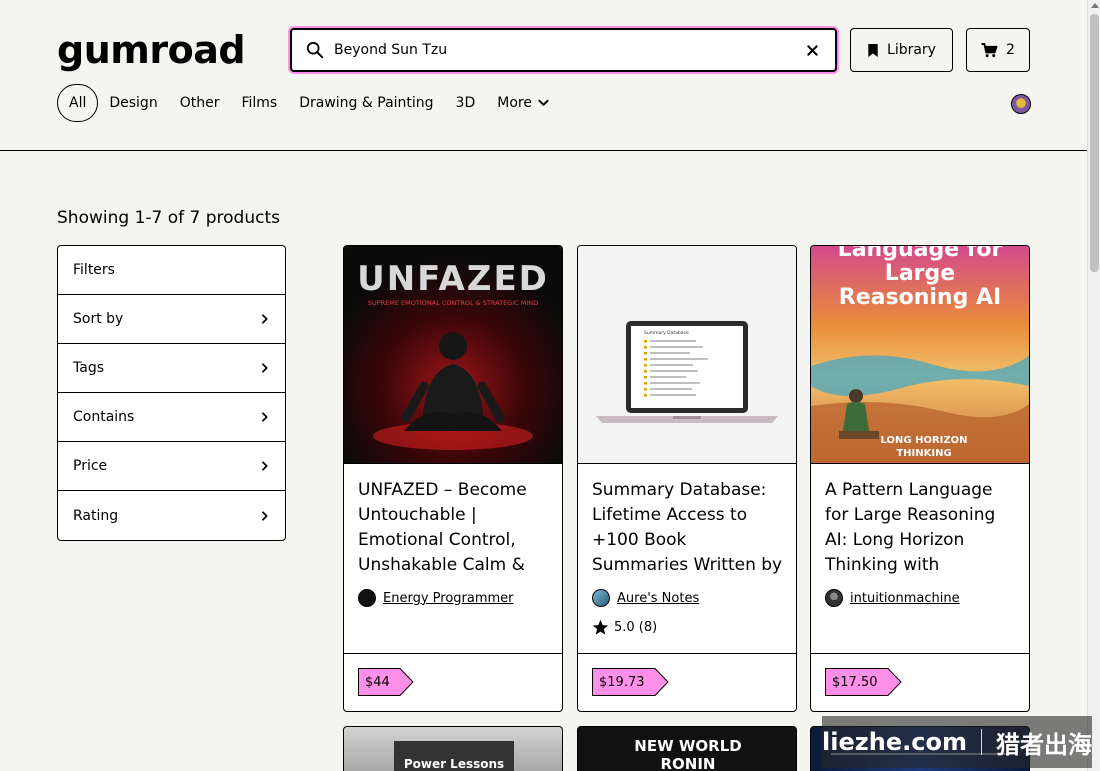  Describe the element at coordinates (171, 319) in the screenshot. I see `filter-row-sort-by: Sort by` at that location.